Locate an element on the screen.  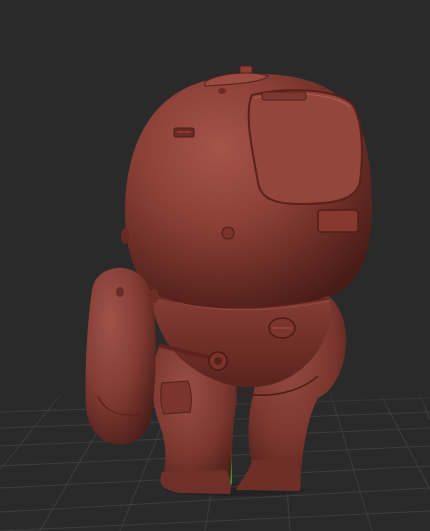
right-foot is located at coordinates (268, 474).